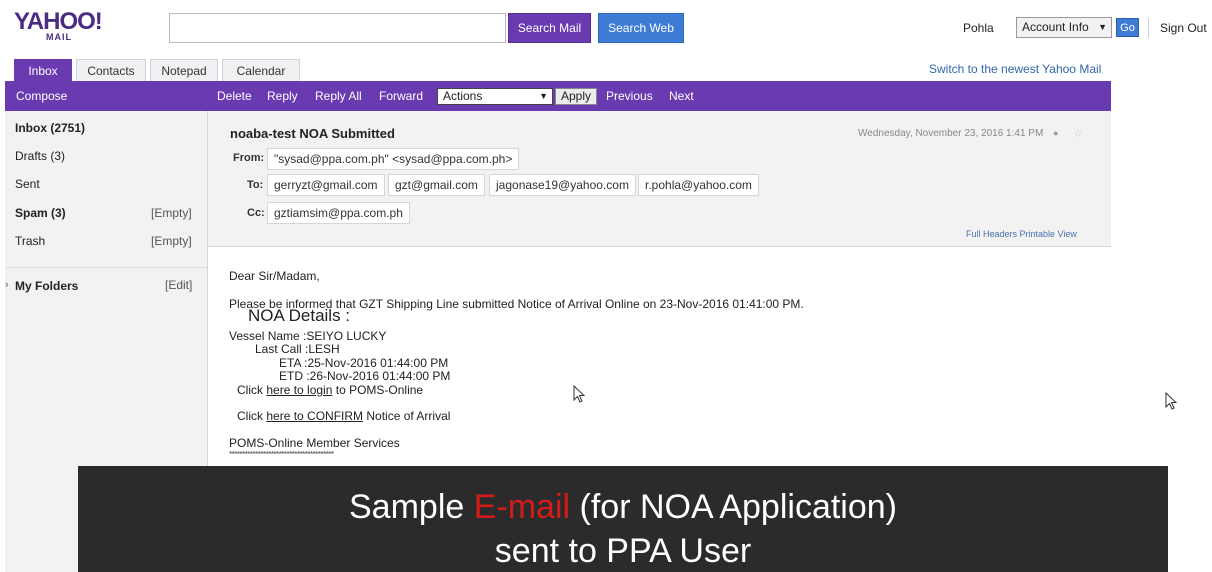 The image size is (1212, 572). What do you see at coordinates (338, 213) in the screenshot?
I see `cc-address: gztiamsim@ppa.com.ph` at bounding box center [338, 213].